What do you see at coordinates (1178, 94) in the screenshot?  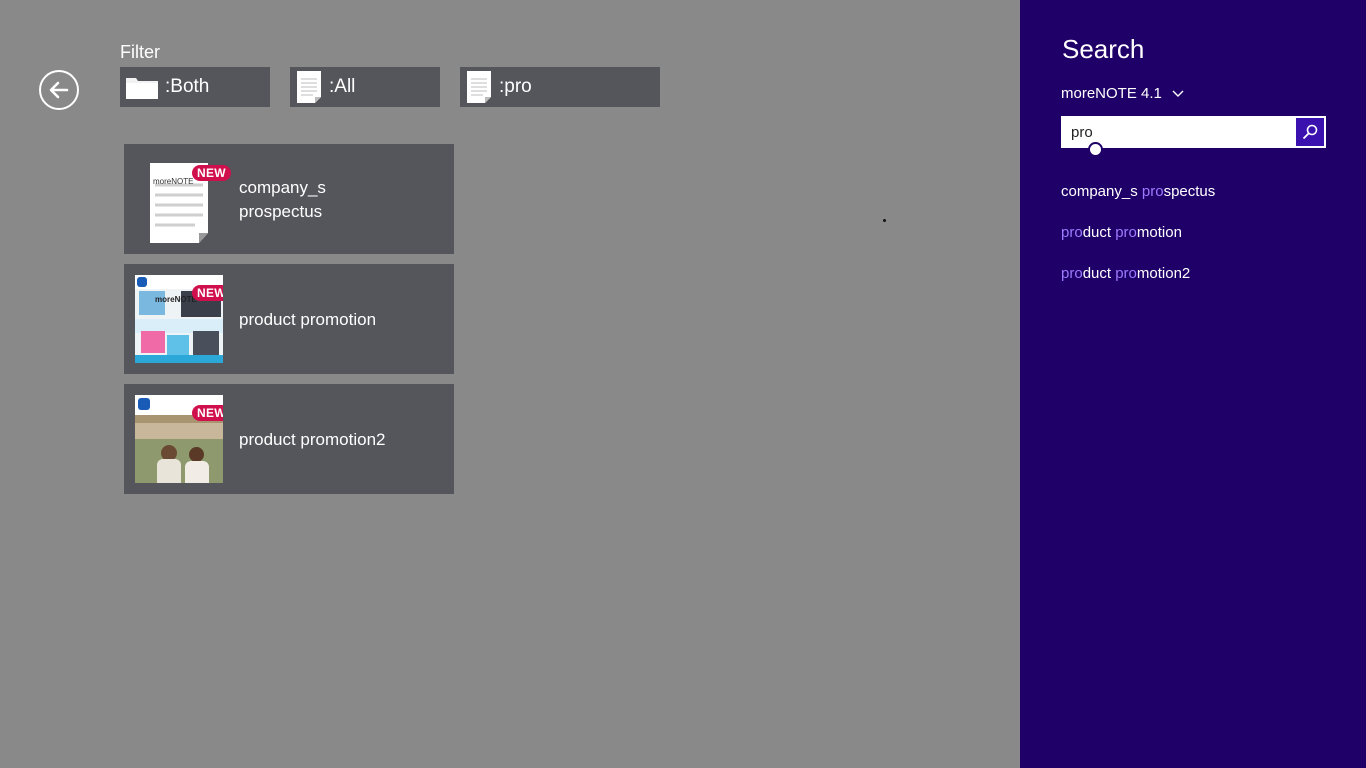 I see `chevron-down-icon` at bounding box center [1178, 94].